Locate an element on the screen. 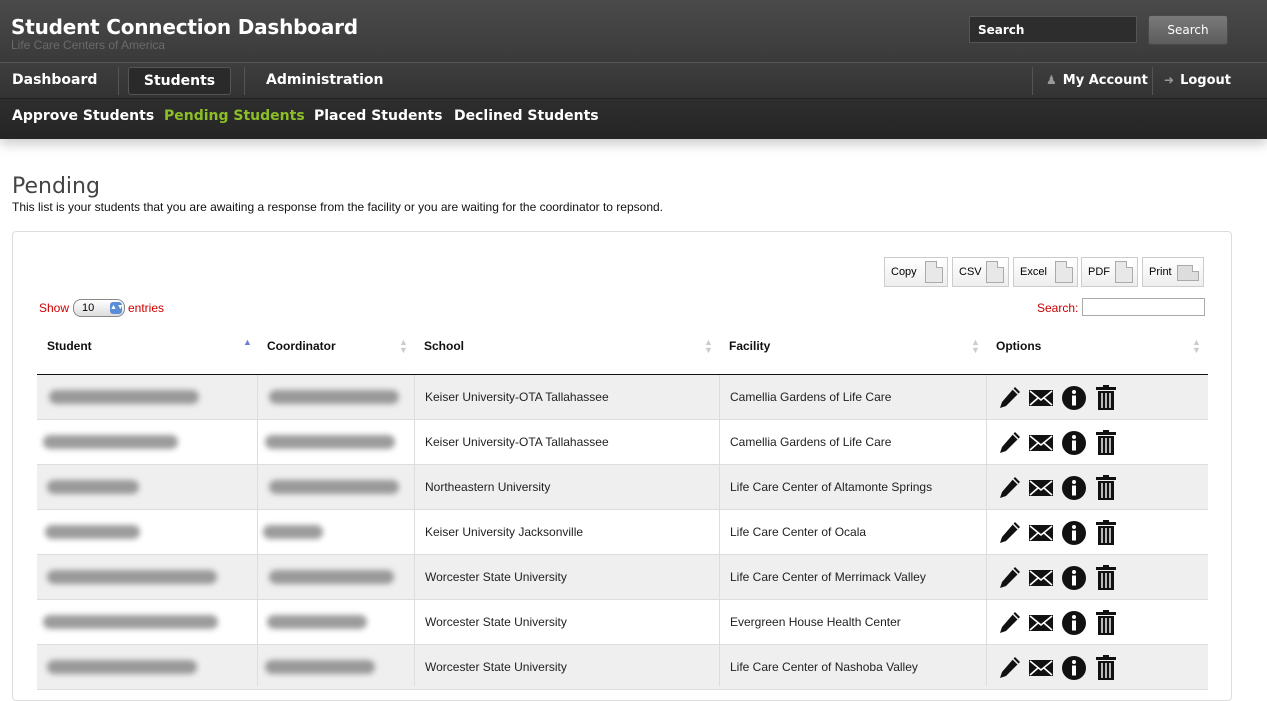  subnav-approve-students: Approve Students is located at coordinates (83, 118).